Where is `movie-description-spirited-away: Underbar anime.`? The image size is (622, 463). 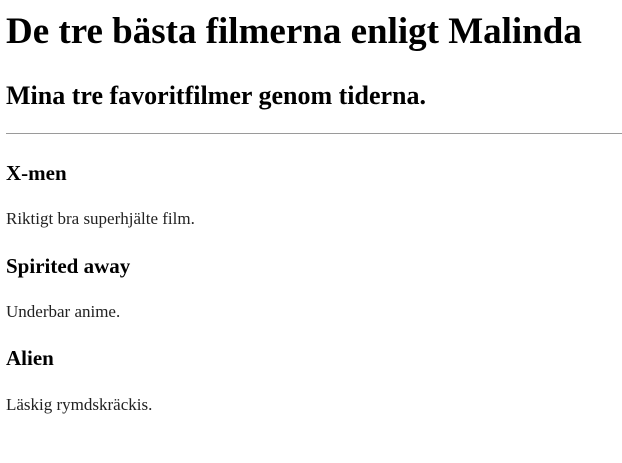 movie-description-spirited-away: Underbar anime. is located at coordinates (63, 311).